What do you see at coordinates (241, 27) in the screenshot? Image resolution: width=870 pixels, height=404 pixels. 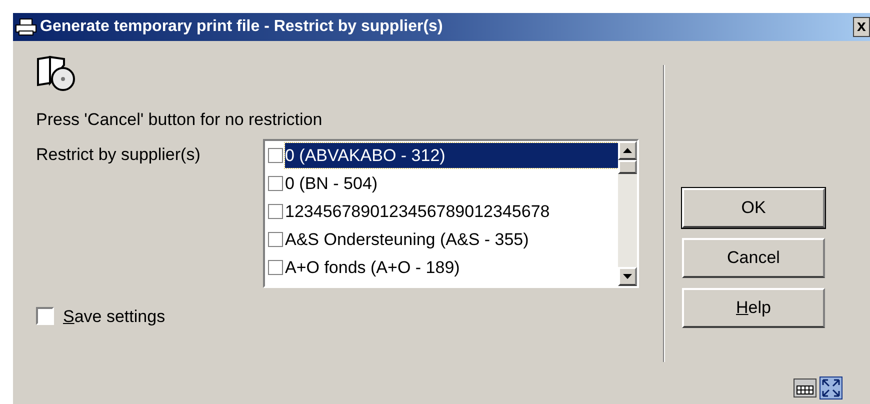 I see `window-title: Generate temporary print file - Restrict by supplier(s)` at bounding box center [241, 27].